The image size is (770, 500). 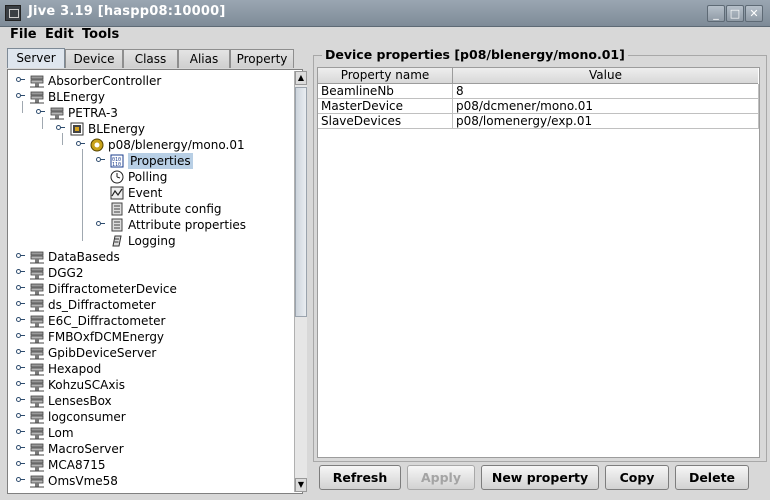 What do you see at coordinates (23, 34) in the screenshot?
I see `menu-file: File` at bounding box center [23, 34].